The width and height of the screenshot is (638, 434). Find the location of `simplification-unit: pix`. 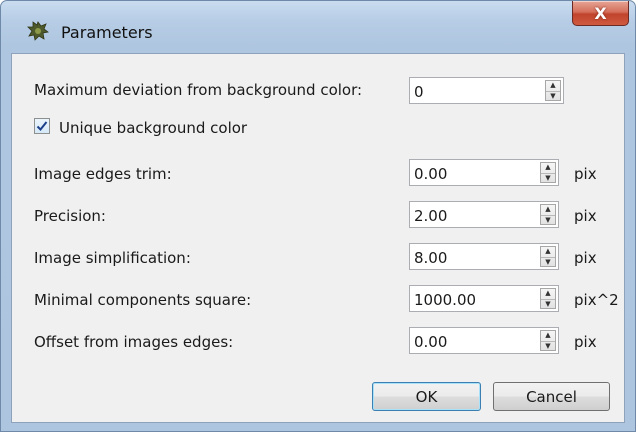

simplification-unit: pix is located at coordinates (585, 258).